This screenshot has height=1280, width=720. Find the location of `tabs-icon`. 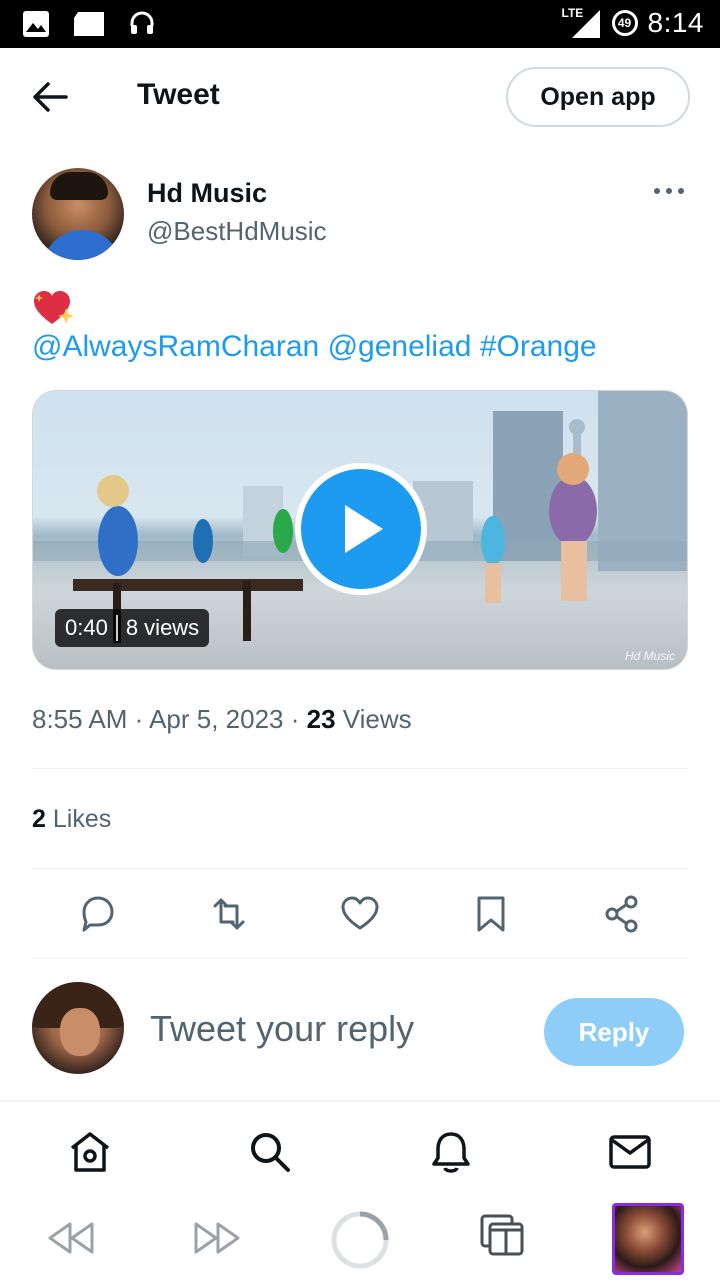

tabs-icon is located at coordinates (503, 1236).